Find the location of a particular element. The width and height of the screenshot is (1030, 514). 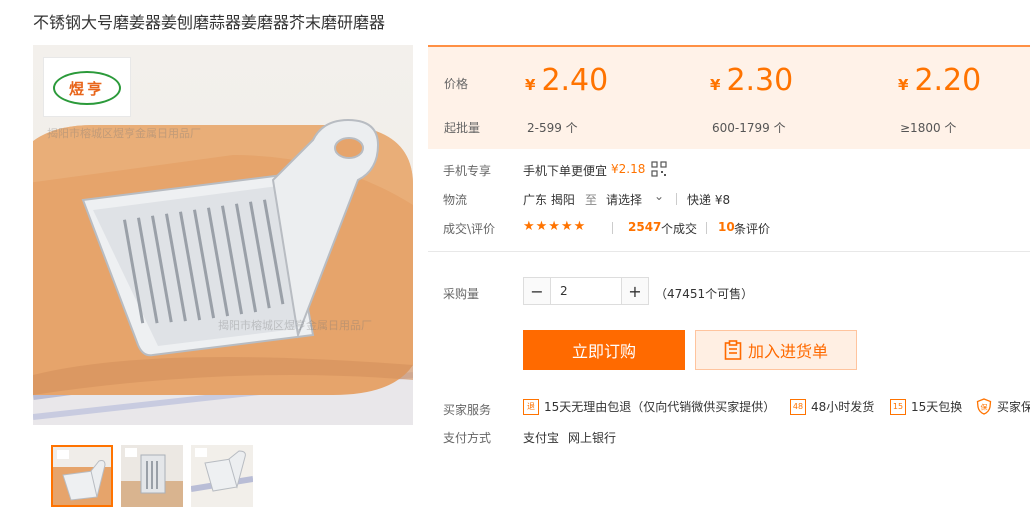

product-title: 不锈钢大号磨姜器姜刨磨蒜器姜磨器芥末磨研磨器 is located at coordinates (209, 22).